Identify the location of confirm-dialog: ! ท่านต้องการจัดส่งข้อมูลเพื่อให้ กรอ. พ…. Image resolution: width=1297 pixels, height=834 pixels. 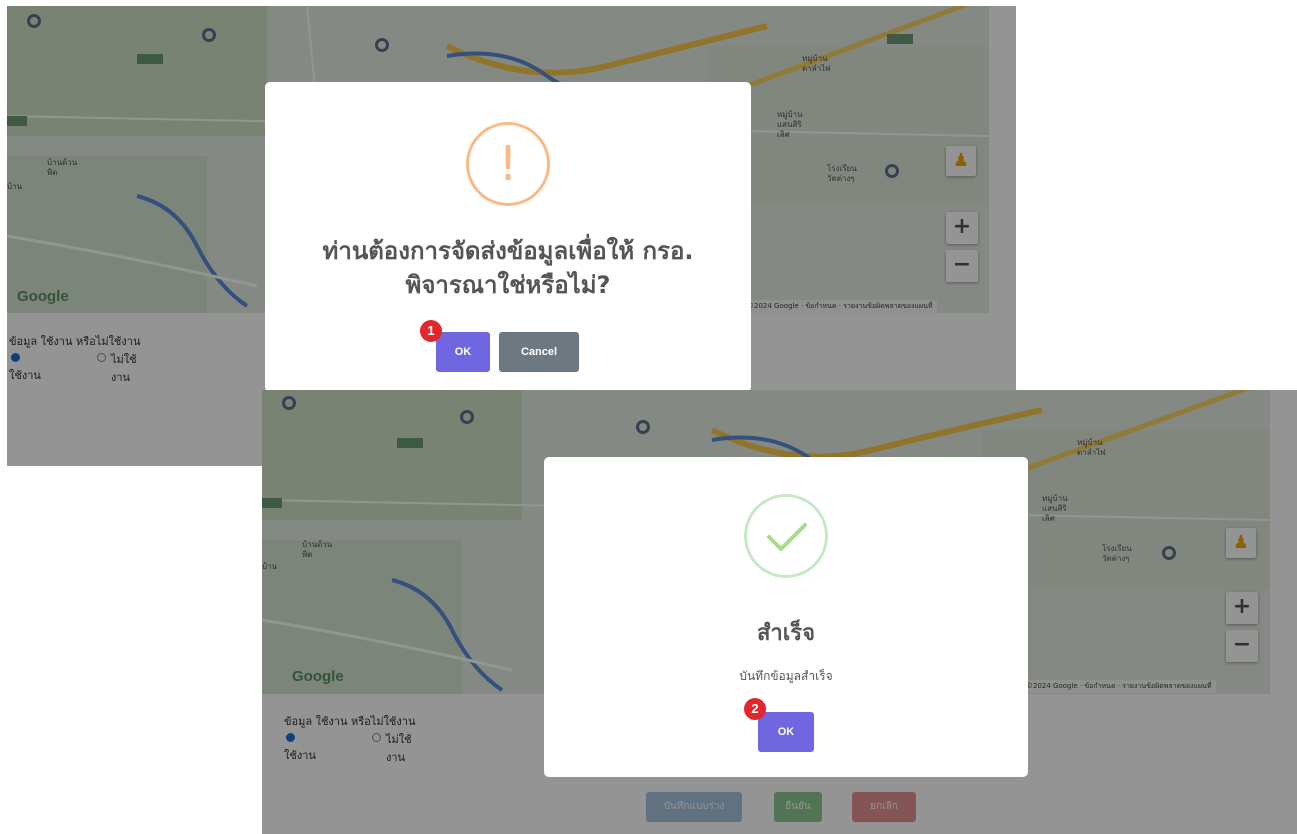
(508, 237).